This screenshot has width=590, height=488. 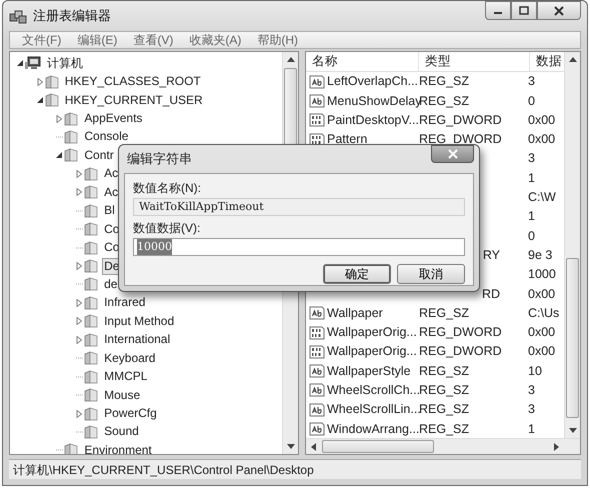 I want to click on tree-item: International, so click(x=137, y=339).